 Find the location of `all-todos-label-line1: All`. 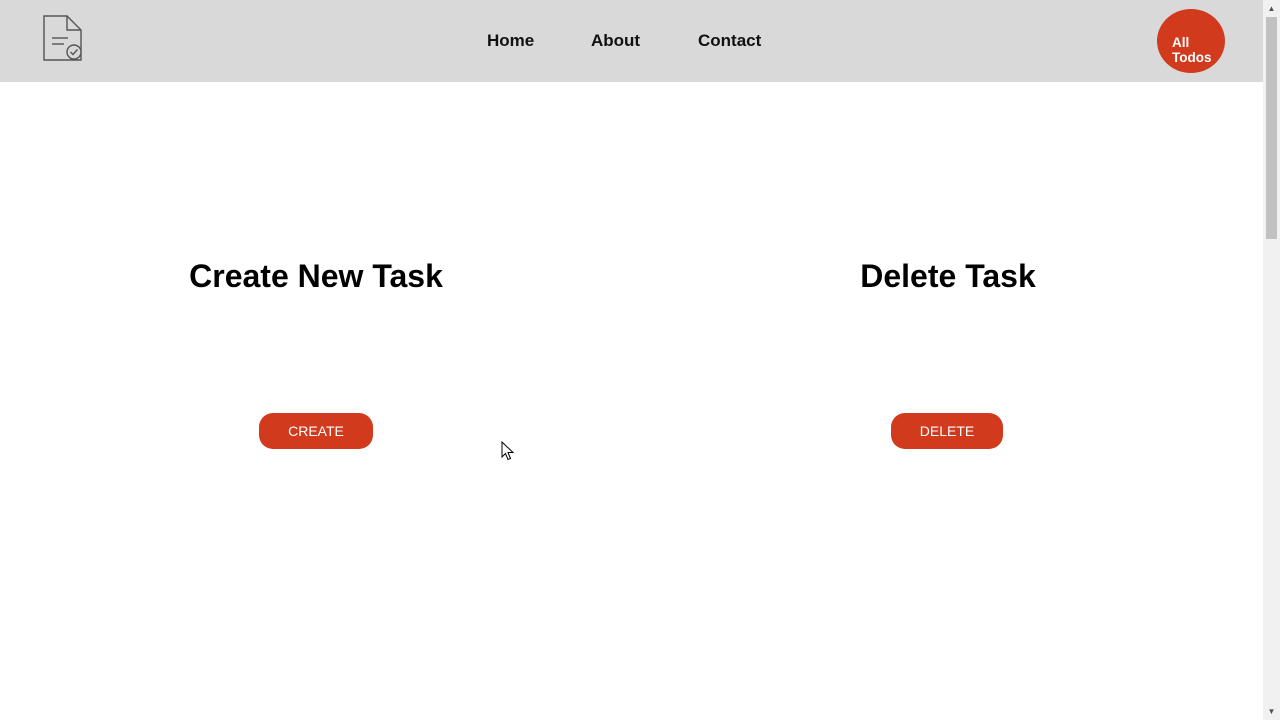

all-todos-label-line1: All is located at coordinates (1181, 42).